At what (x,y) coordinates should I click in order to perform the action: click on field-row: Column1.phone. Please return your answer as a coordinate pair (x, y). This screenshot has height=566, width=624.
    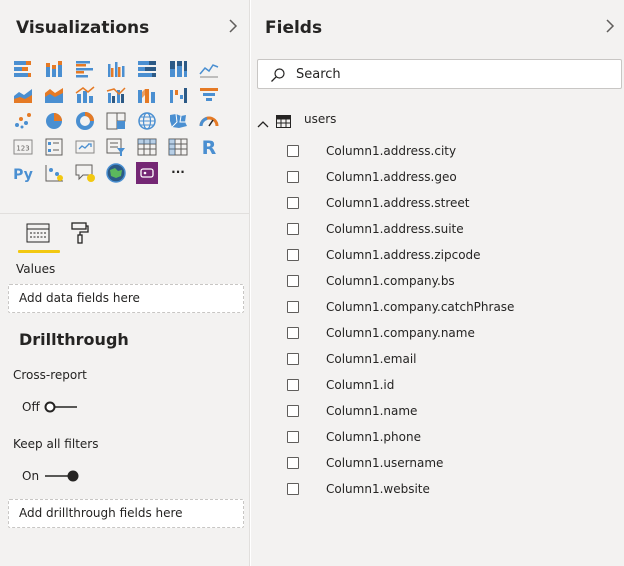
    Looking at the image, I should click on (446, 438).